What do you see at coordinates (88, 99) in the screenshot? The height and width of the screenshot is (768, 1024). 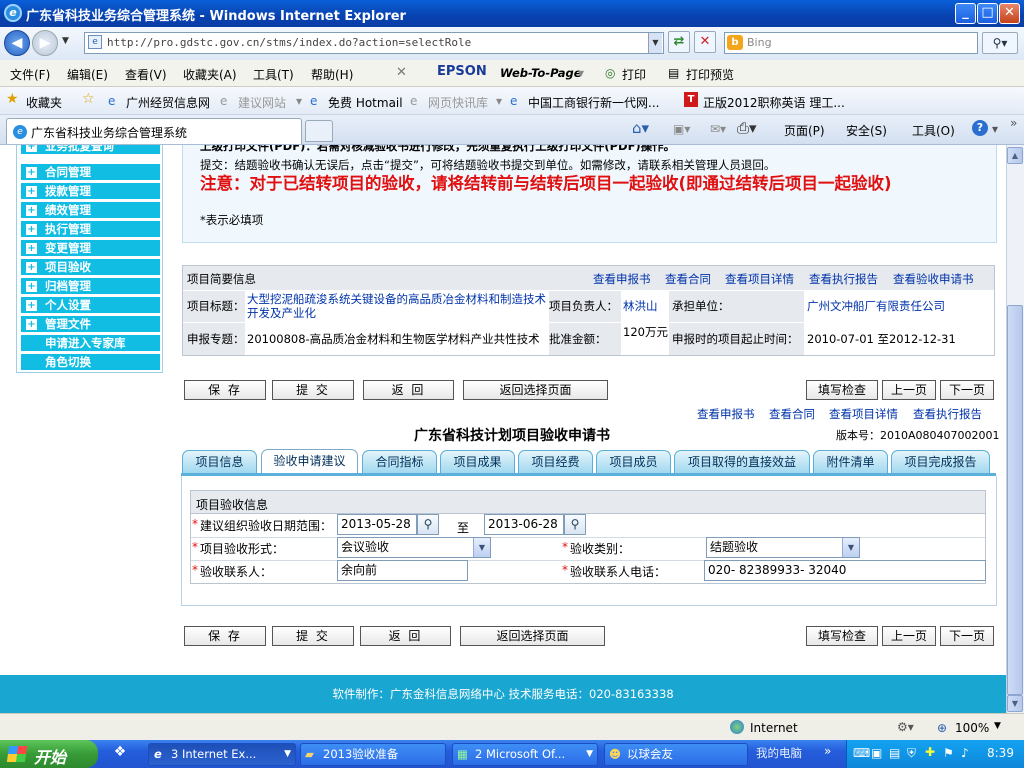 I see `add-favorite-icon: ☆` at bounding box center [88, 99].